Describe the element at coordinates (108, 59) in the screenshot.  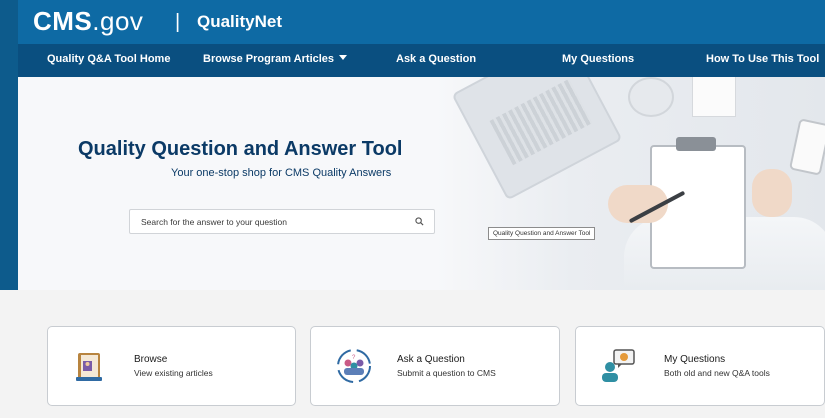
I see `nav-qa-tool-home: Quality Q&A Tool Home` at that location.